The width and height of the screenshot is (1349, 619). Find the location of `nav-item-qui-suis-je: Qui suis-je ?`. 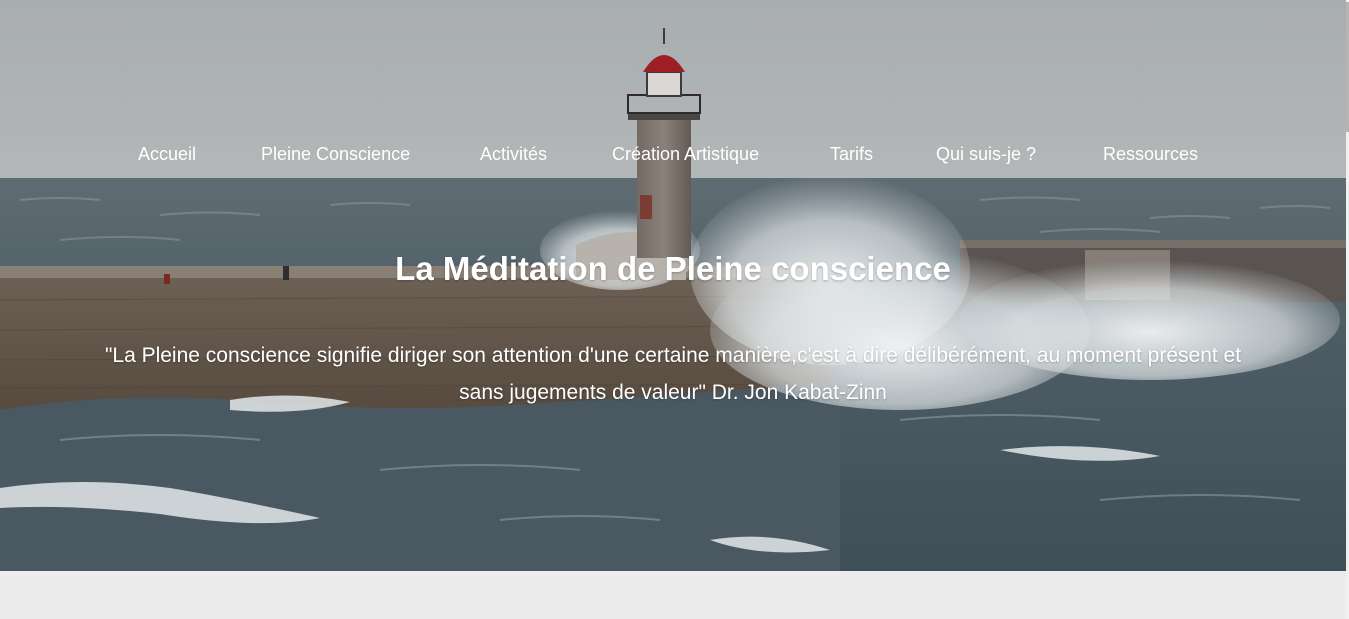

nav-item-qui-suis-je: Qui suis-je ? is located at coordinates (986, 154).